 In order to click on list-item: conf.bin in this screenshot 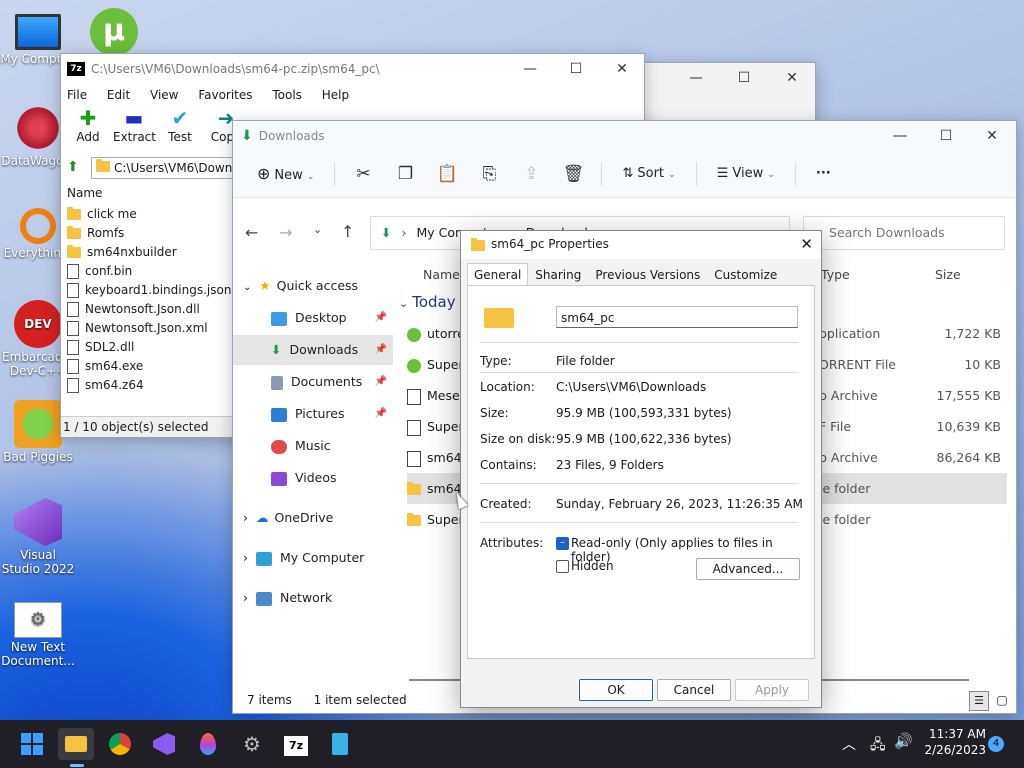, I will do `click(147, 271)`.